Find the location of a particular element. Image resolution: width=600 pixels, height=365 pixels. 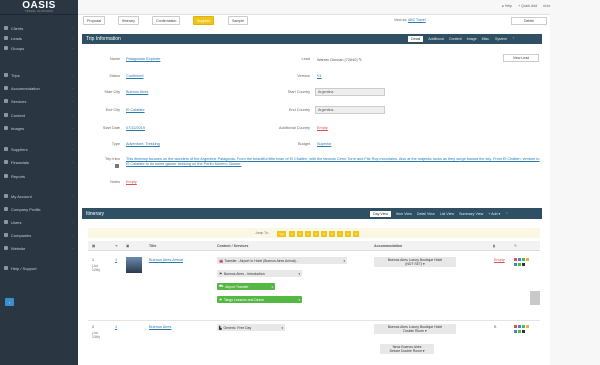

version: V1 is located at coordinates (319, 76).